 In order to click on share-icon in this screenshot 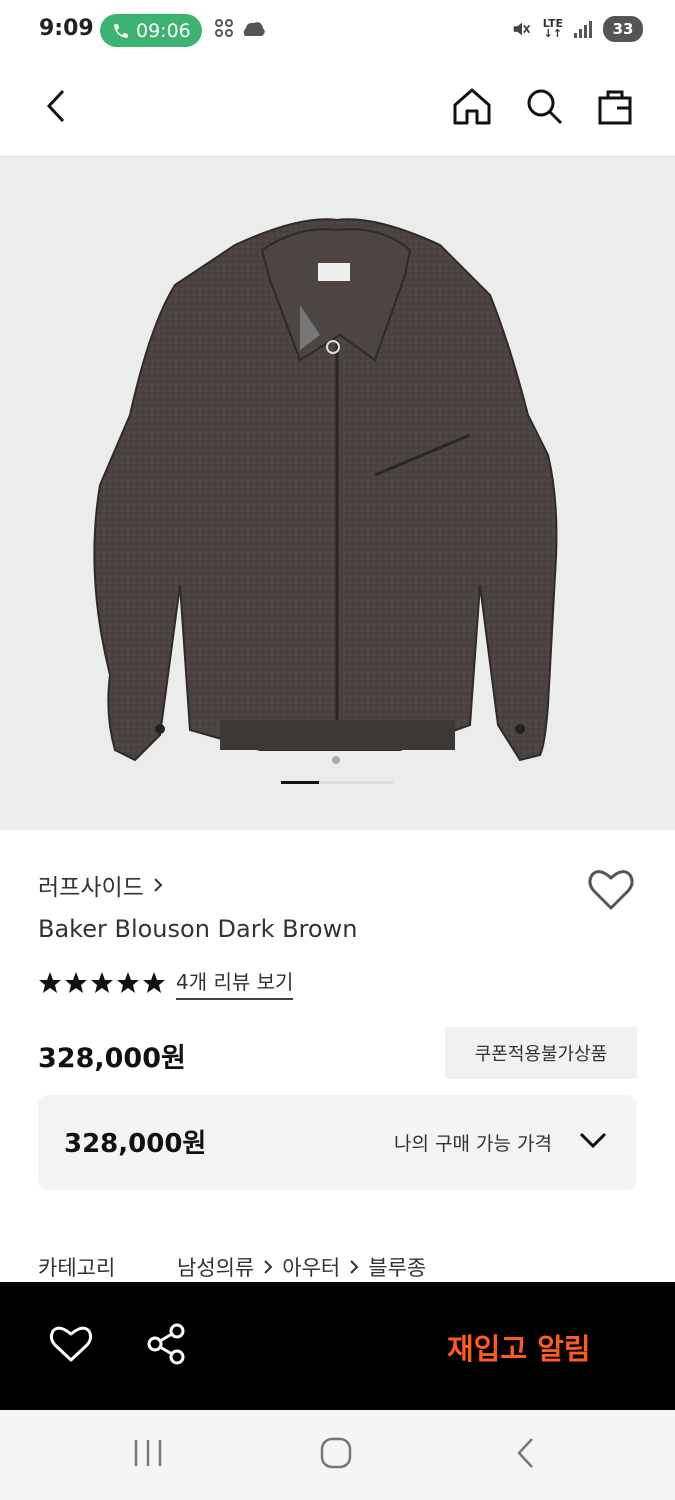, I will do `click(166, 1344)`.